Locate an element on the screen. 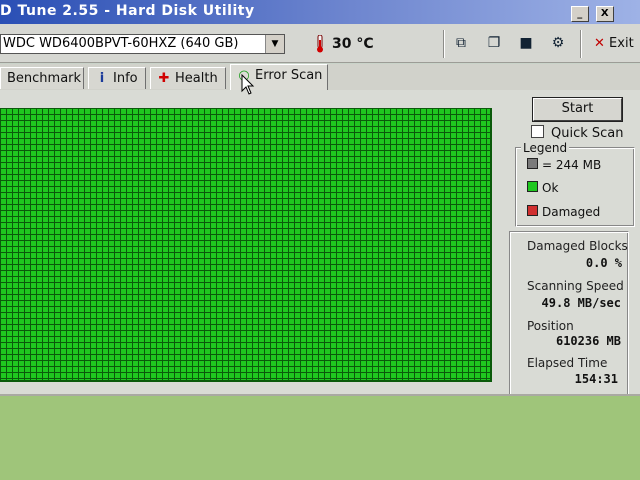 The height and width of the screenshot is (480, 640). tab-error-scan-label: Error Scan is located at coordinates (289, 75).